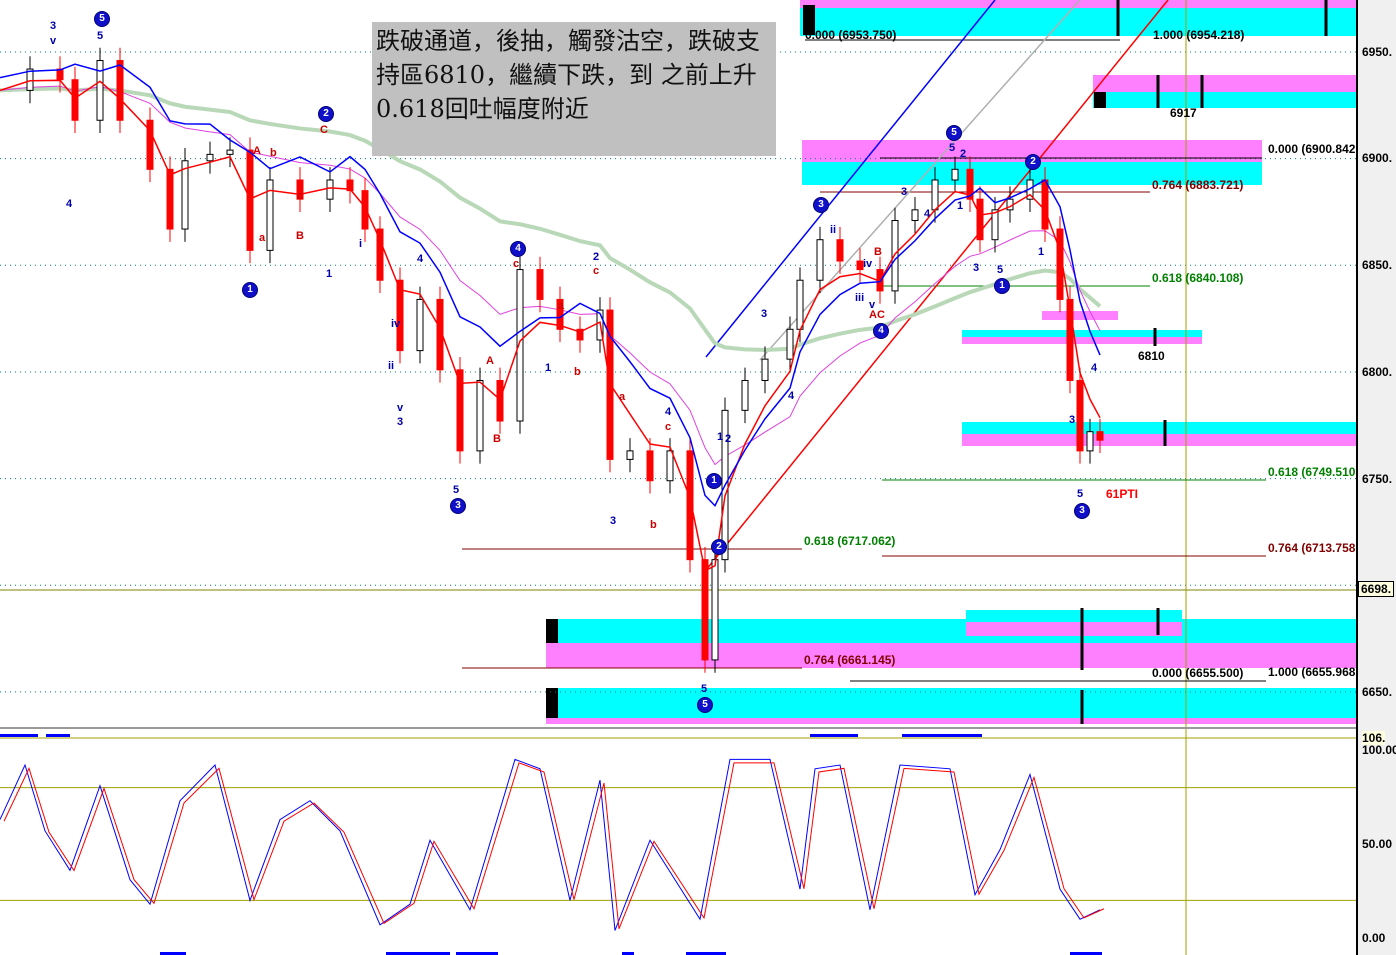  I want to click on wave-circle: 3, so click(458, 506).